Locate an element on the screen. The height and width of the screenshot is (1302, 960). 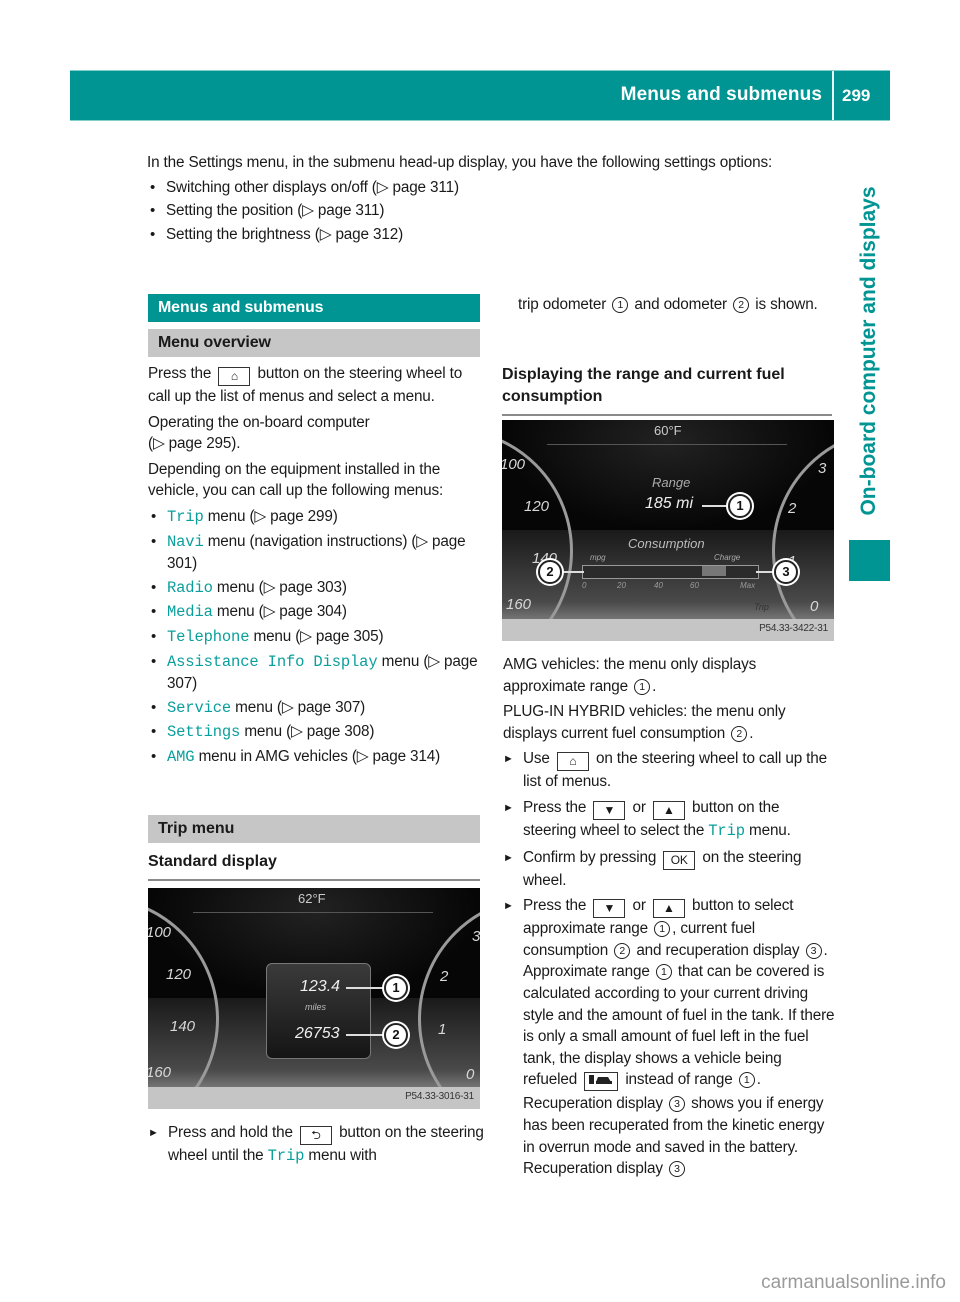
menu-list-item: Radio menu (▷ page 303) is located at coordinates (314, 588).